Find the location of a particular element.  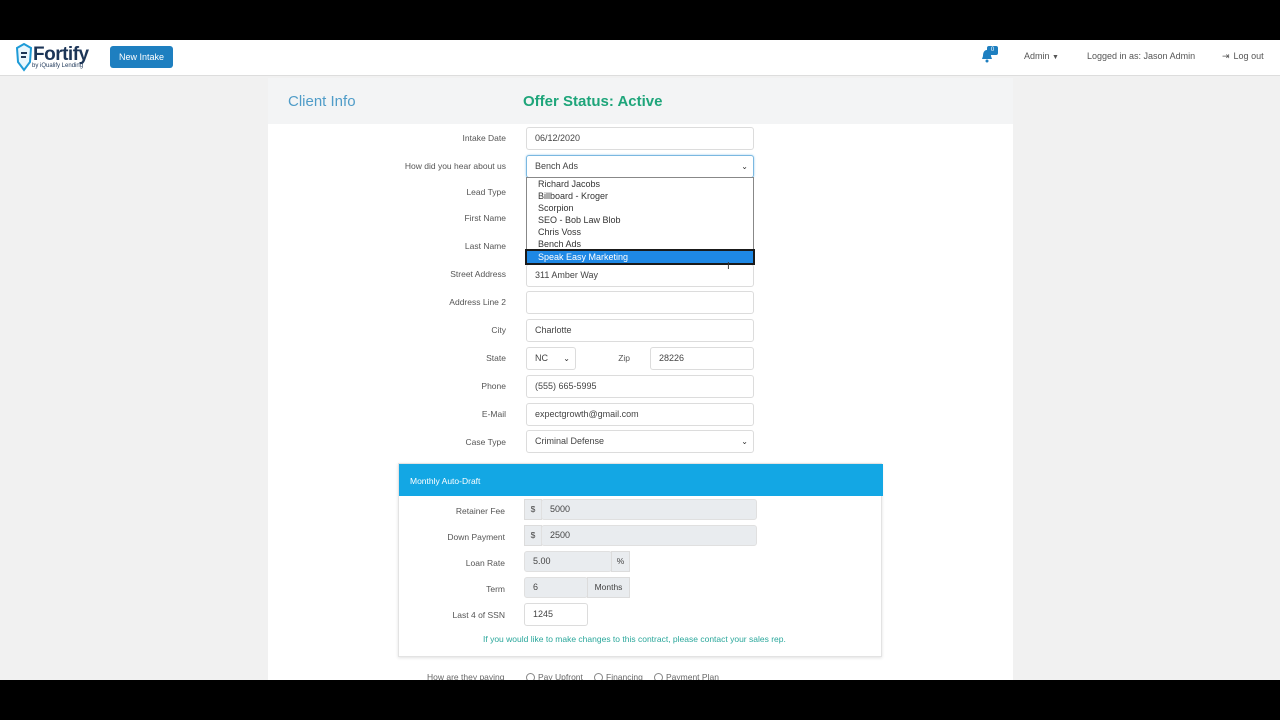

last-name-label: Last Name is located at coordinates (485, 246).